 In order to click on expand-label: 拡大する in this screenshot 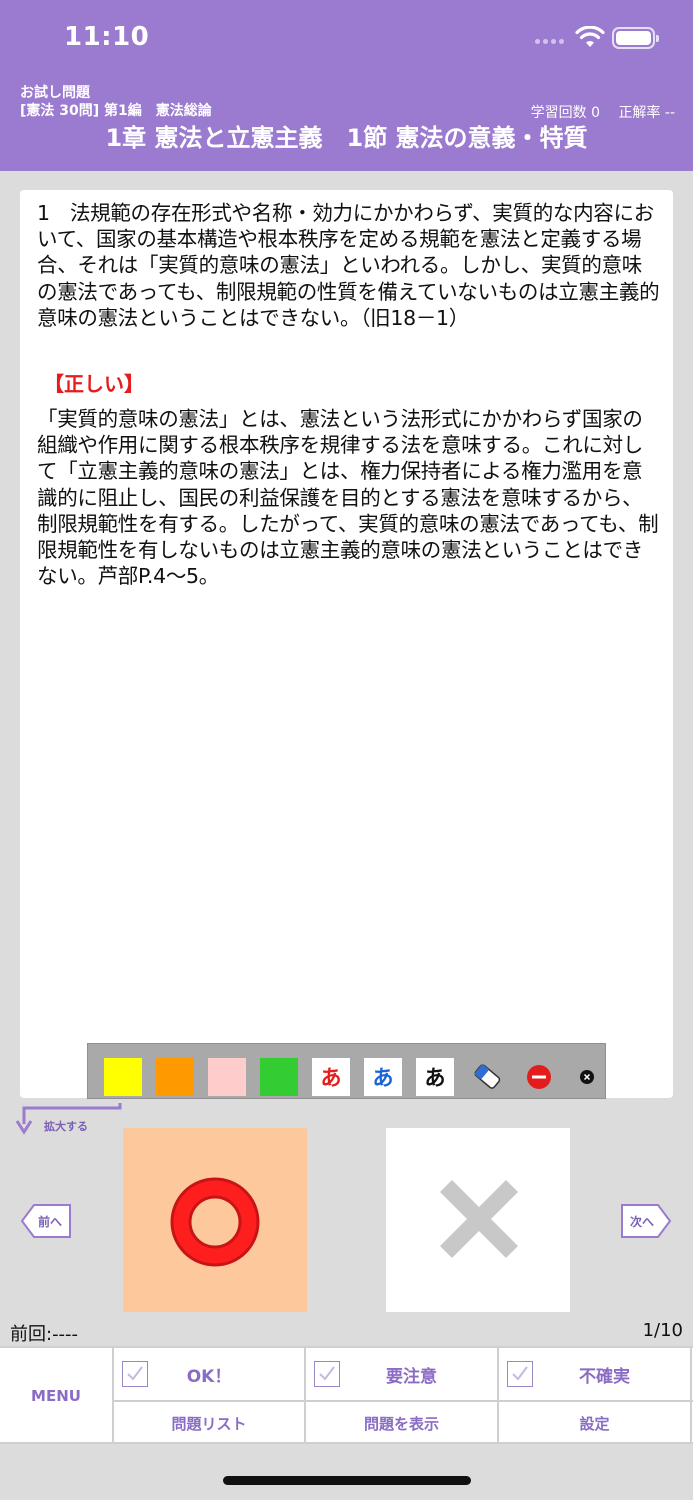, I will do `click(66, 1126)`.